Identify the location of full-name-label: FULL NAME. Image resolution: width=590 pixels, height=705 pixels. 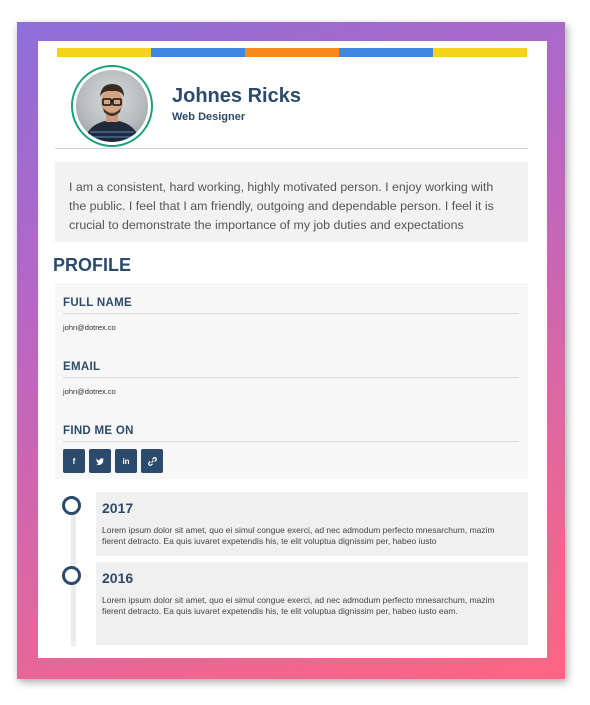
(97, 303).